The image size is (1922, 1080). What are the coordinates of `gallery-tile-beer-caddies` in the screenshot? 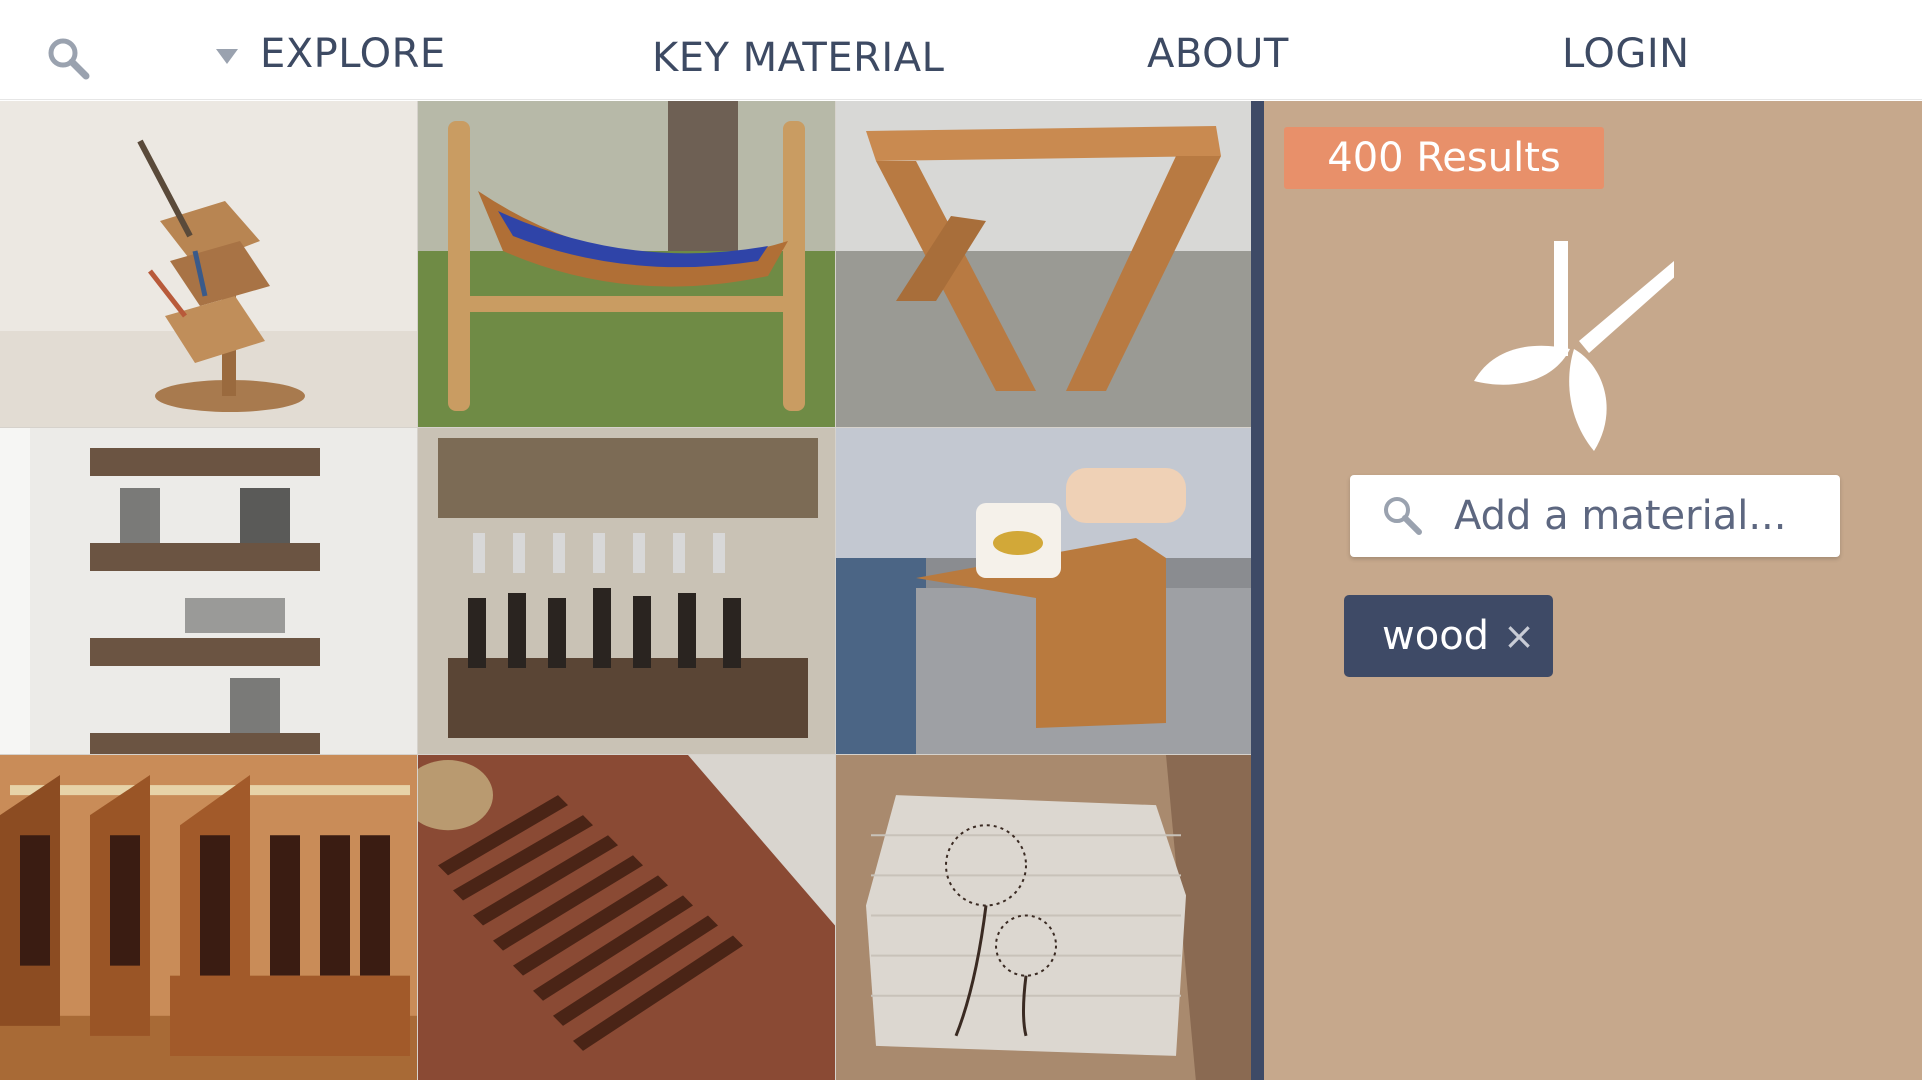 It's located at (208, 917).